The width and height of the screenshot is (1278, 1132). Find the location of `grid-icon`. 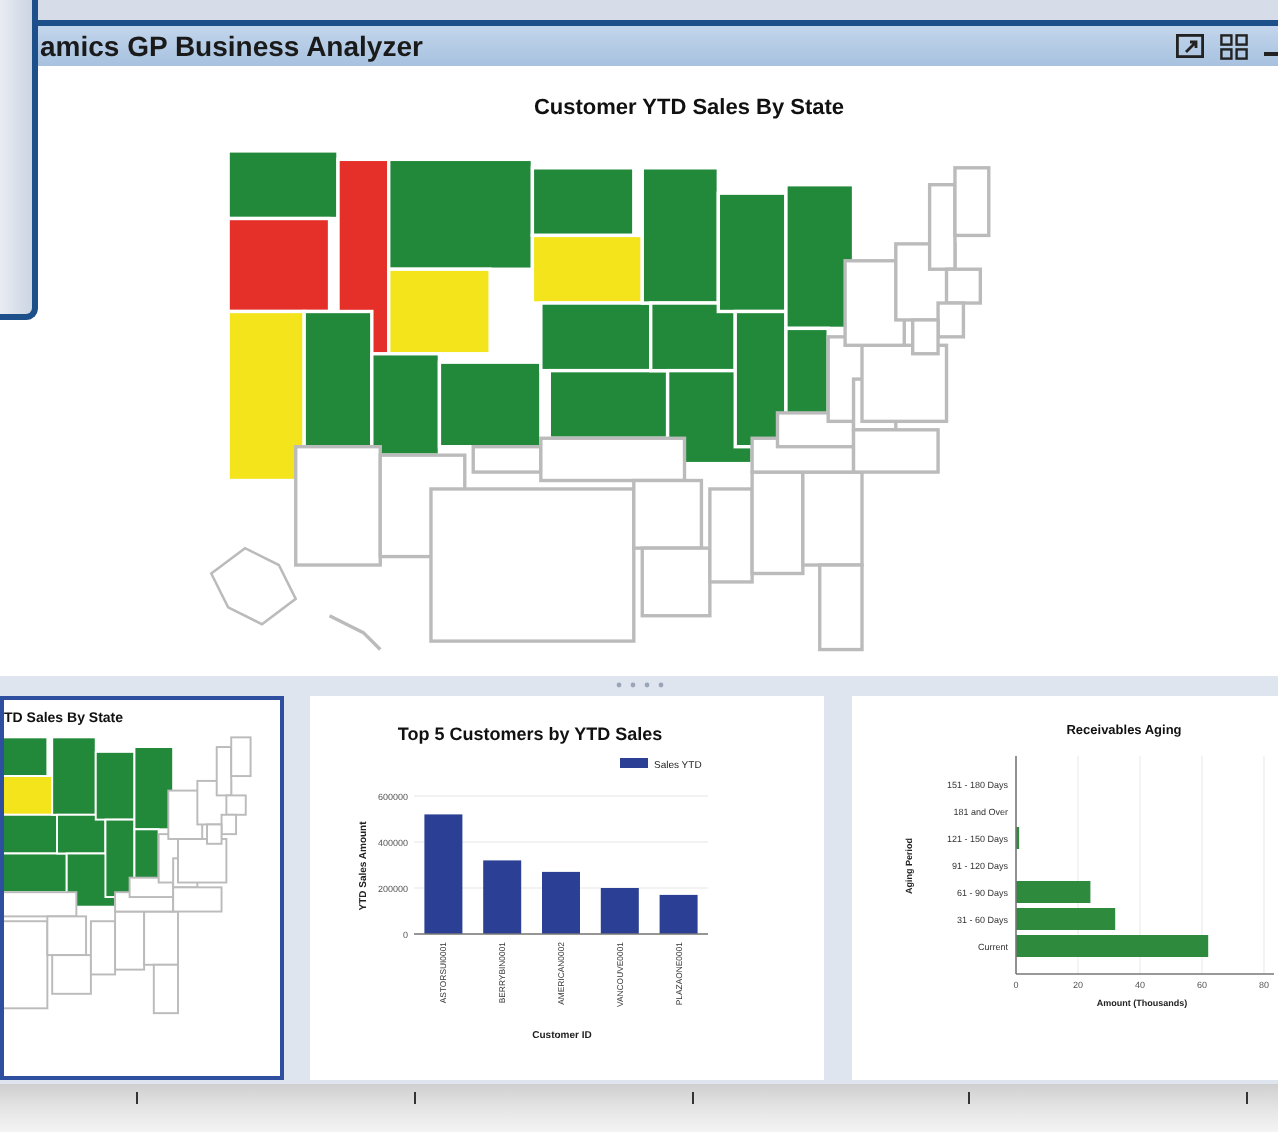

grid-icon is located at coordinates (1234, 46).